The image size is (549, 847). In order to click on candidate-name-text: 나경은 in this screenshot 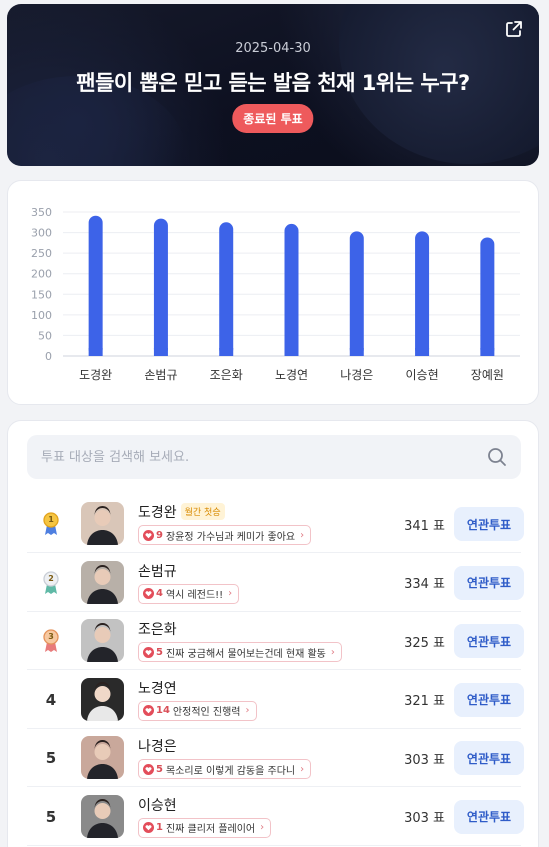, I will do `click(157, 747)`.